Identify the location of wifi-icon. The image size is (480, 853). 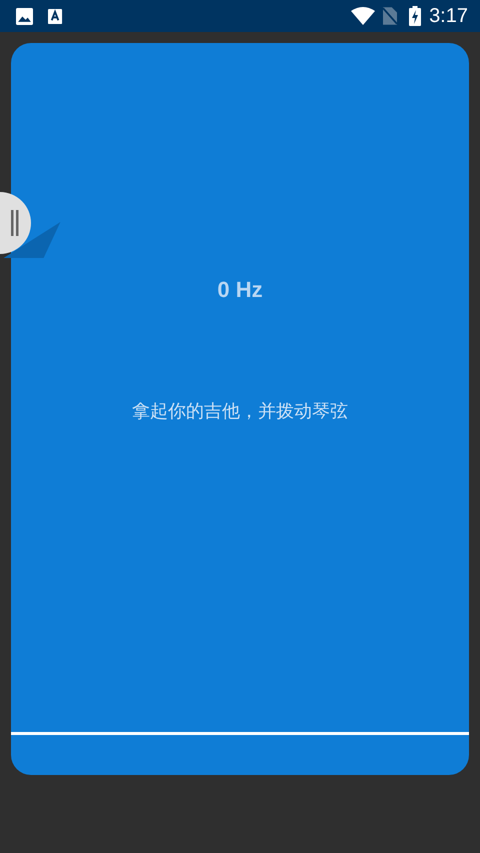
(363, 16).